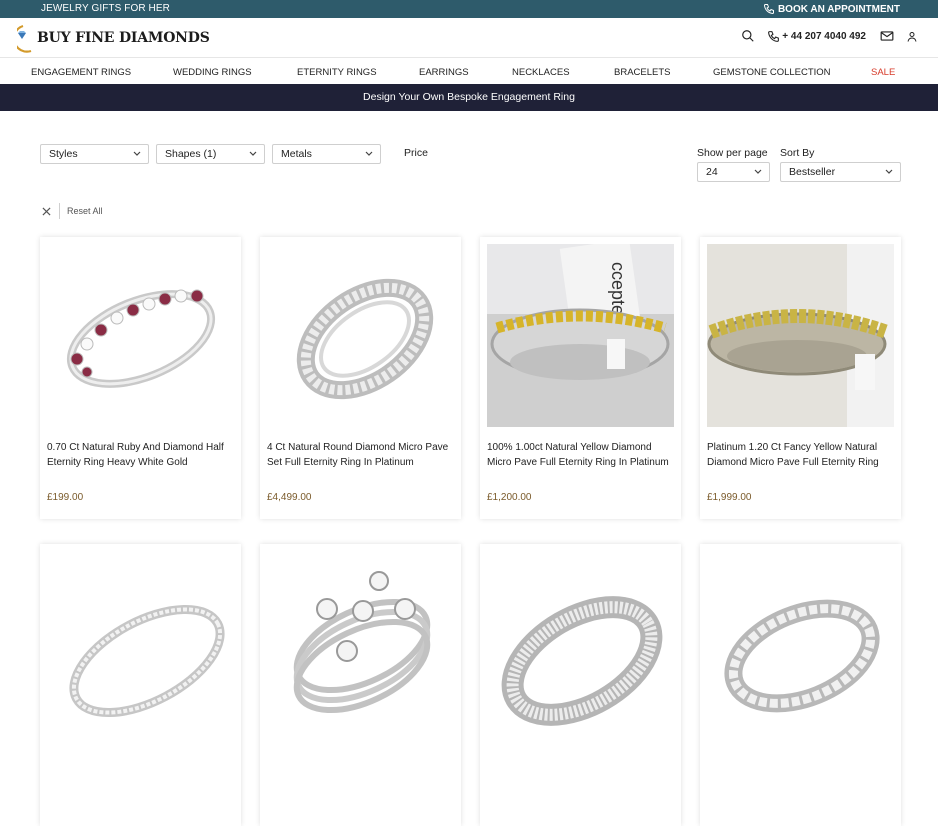 This screenshot has width=938, height=826. I want to click on logo: BUY FINE DIAMONDS, so click(113, 38).